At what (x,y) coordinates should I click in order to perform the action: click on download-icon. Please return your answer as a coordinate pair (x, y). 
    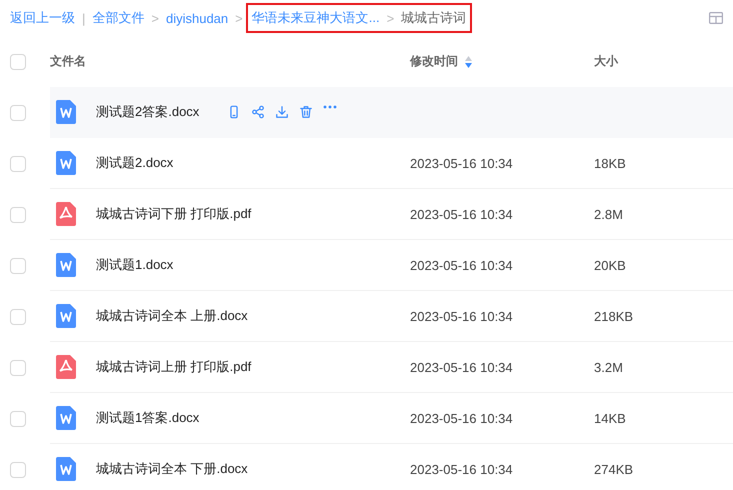
    Looking at the image, I should click on (282, 112).